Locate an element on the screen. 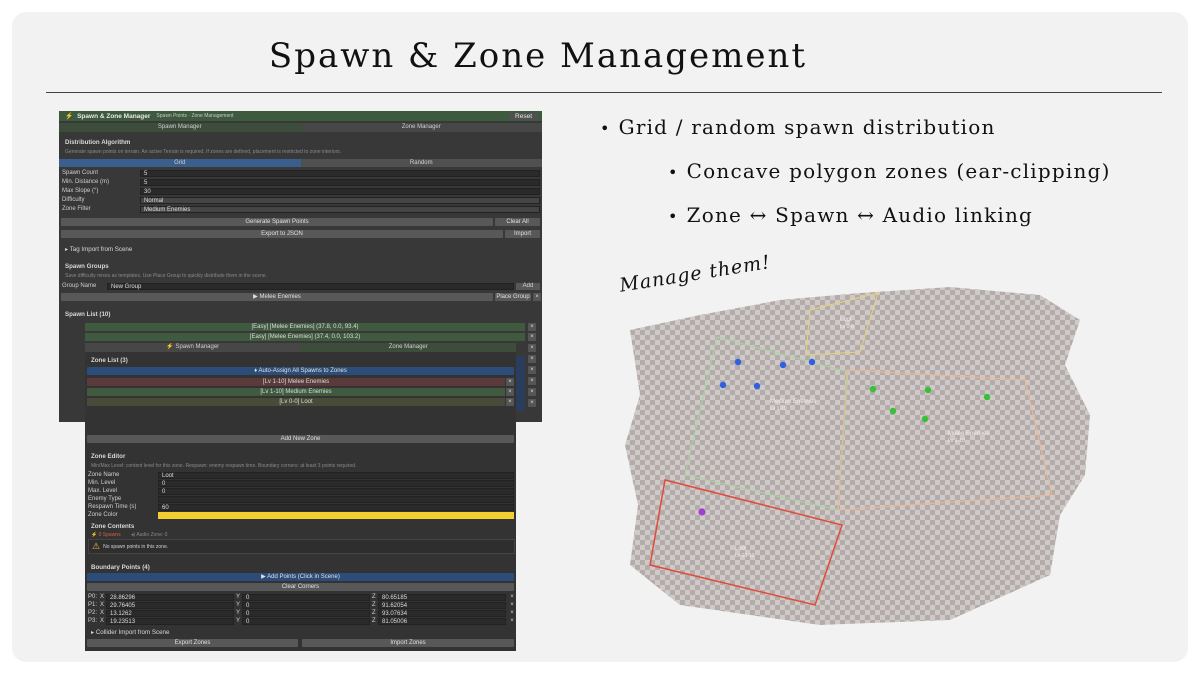 Image resolution: width=1200 pixels, height=675 pixels. melee-group-button: ▶ Melee Enemies is located at coordinates (277, 297).